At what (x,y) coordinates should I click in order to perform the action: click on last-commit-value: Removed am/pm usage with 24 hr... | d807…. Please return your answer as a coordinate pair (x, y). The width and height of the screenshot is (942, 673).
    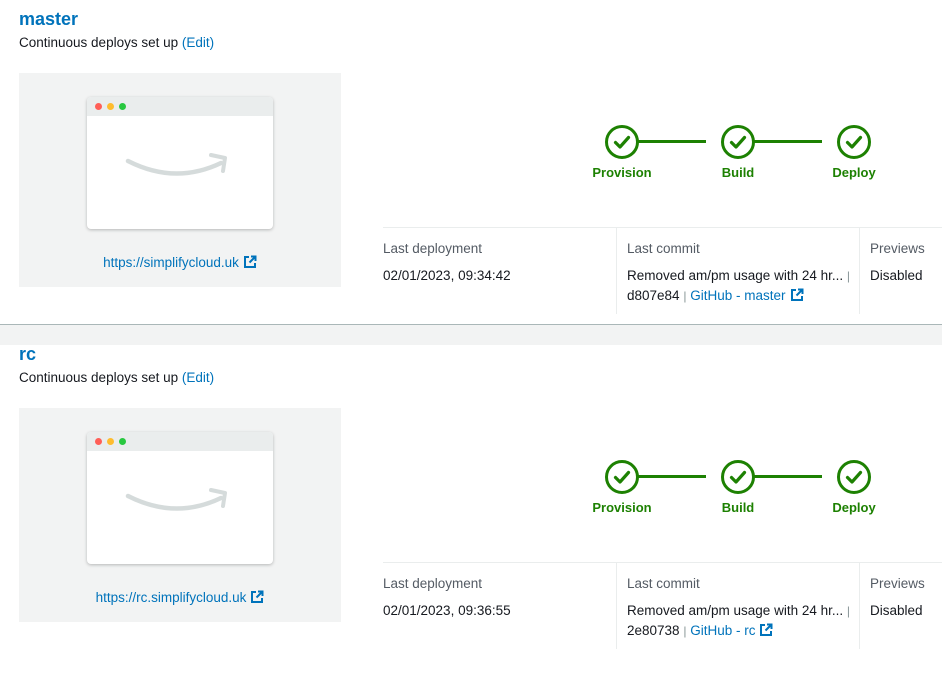
    Looking at the image, I should click on (740, 286).